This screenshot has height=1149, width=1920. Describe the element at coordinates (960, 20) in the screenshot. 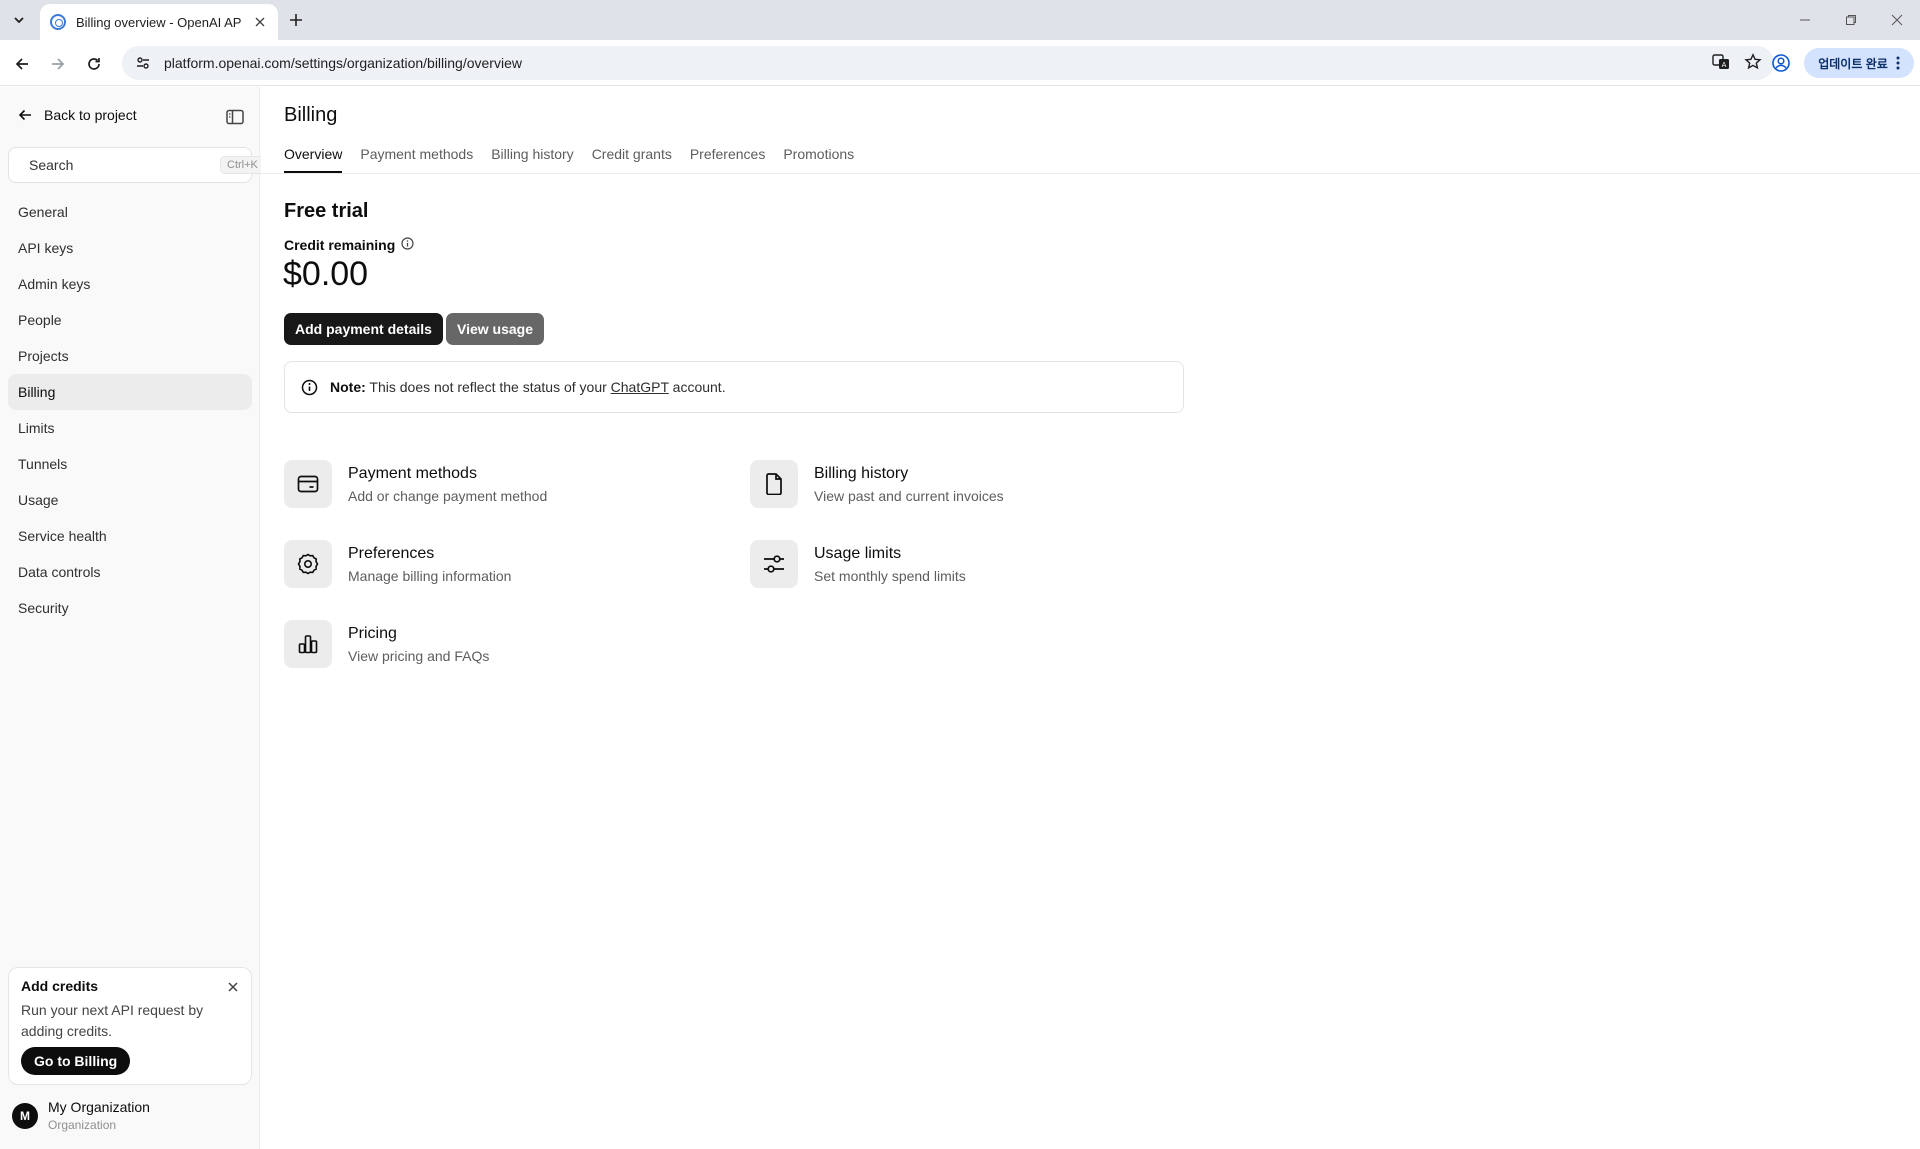

I see `browser-tab-bar: Billing overview - OpenAI API` at that location.